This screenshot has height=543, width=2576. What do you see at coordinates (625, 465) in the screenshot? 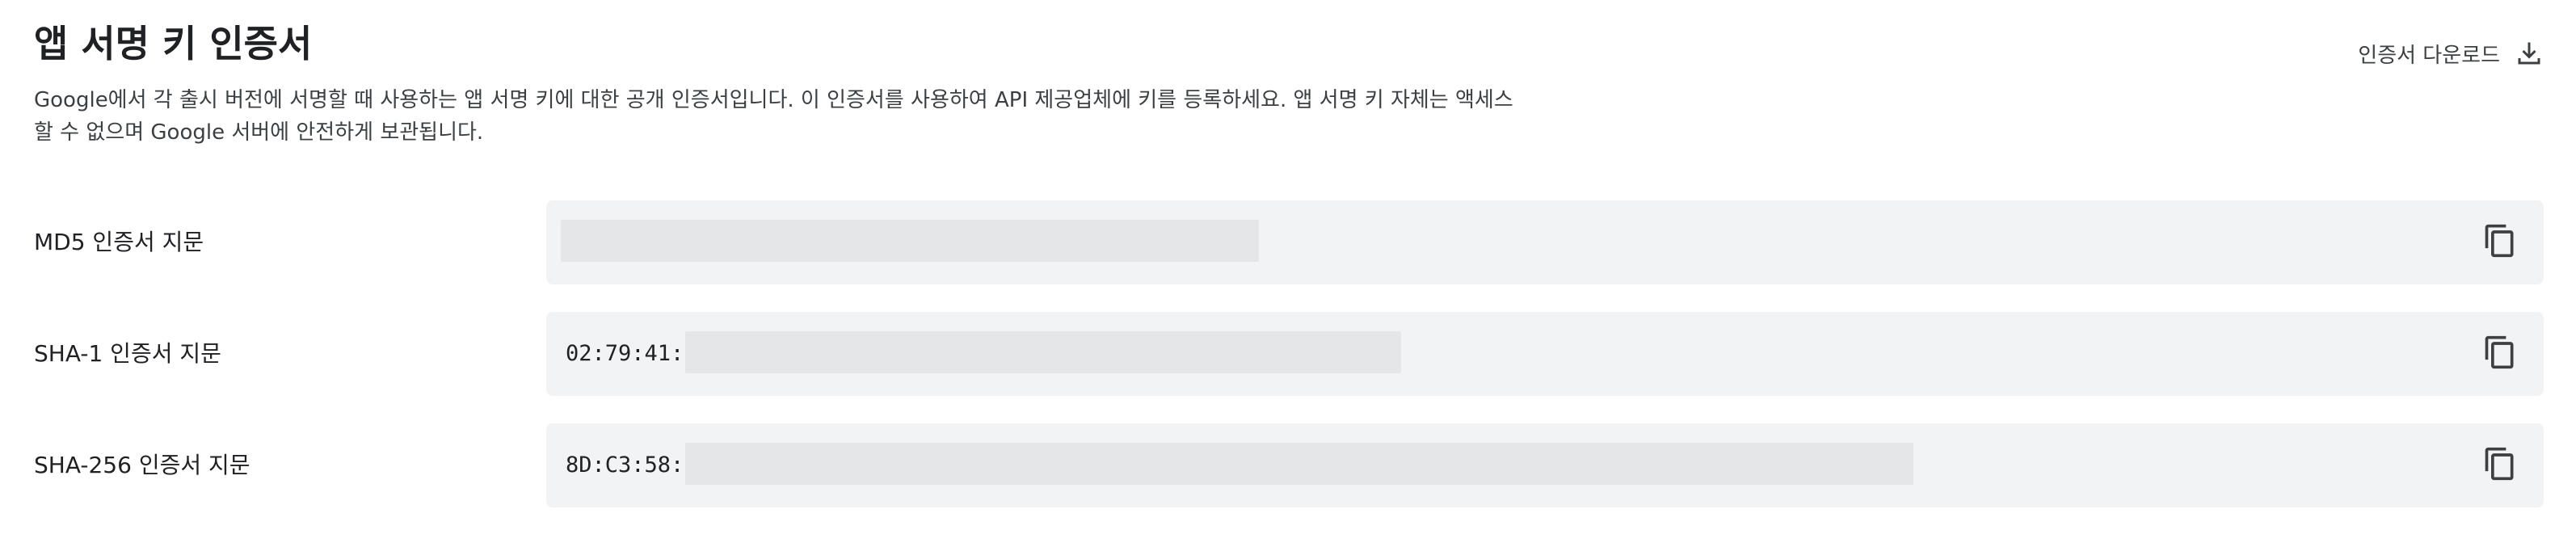
I see `sha256-fingerprint-value: 8D:C3:58:` at bounding box center [625, 465].